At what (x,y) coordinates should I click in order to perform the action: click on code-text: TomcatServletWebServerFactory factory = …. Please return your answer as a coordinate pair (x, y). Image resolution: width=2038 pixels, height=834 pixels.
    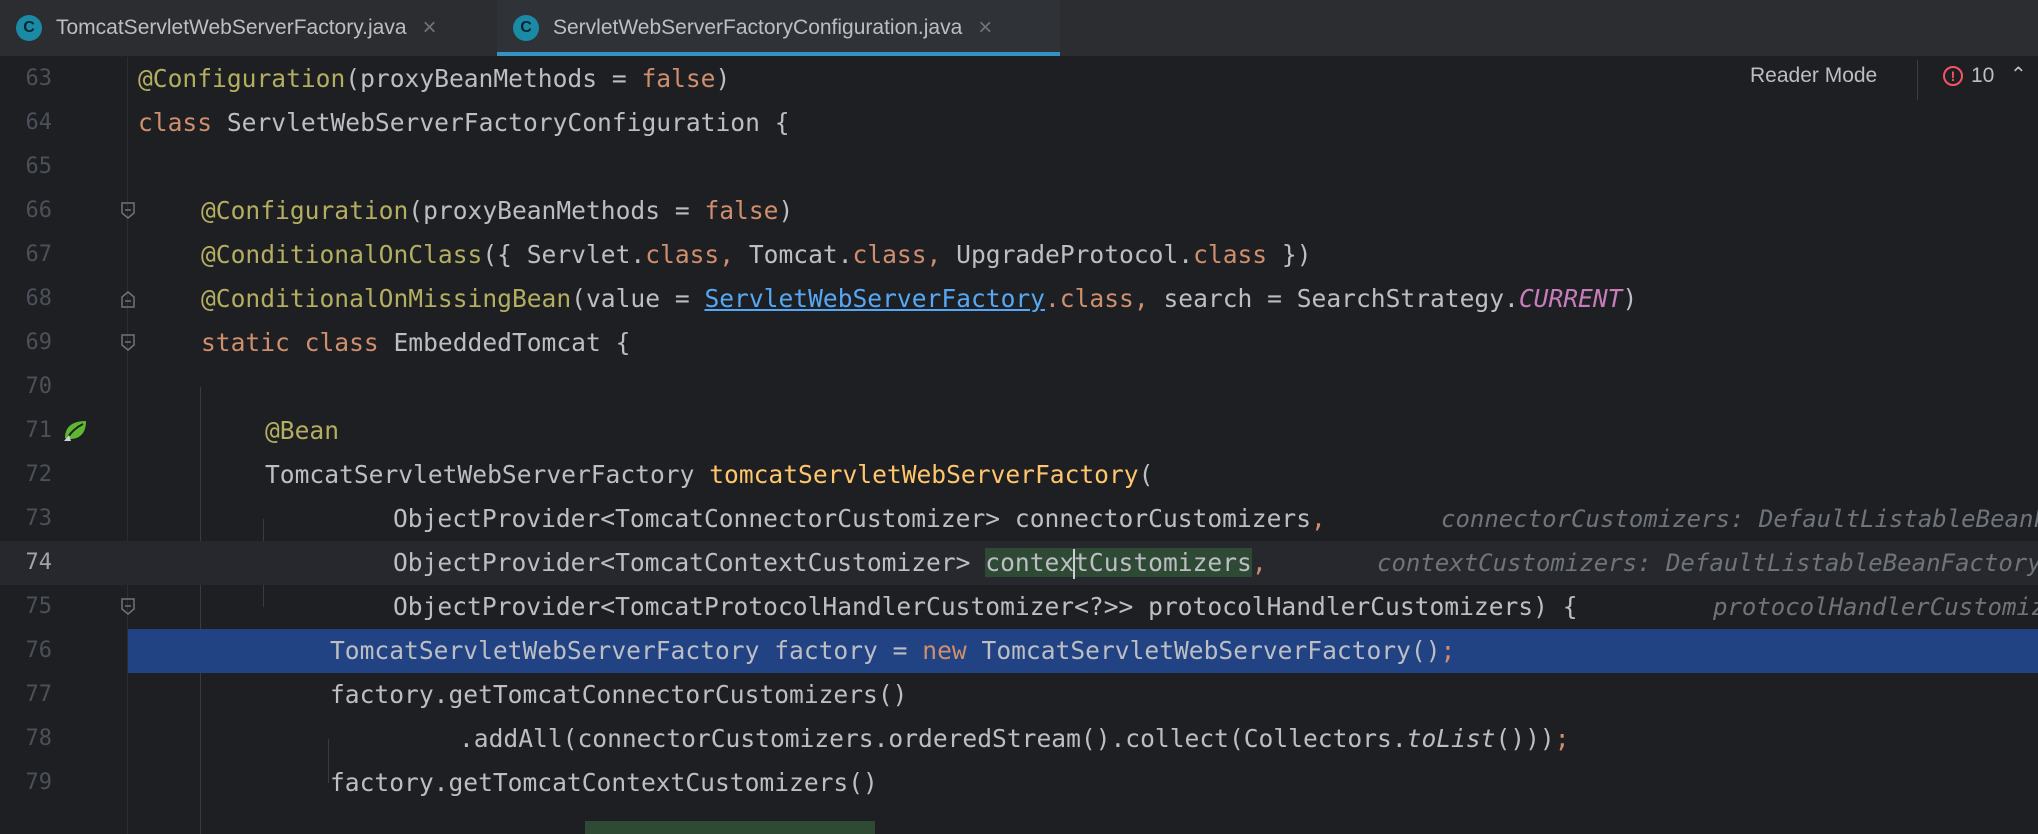
    Looking at the image, I should click on (893, 650).